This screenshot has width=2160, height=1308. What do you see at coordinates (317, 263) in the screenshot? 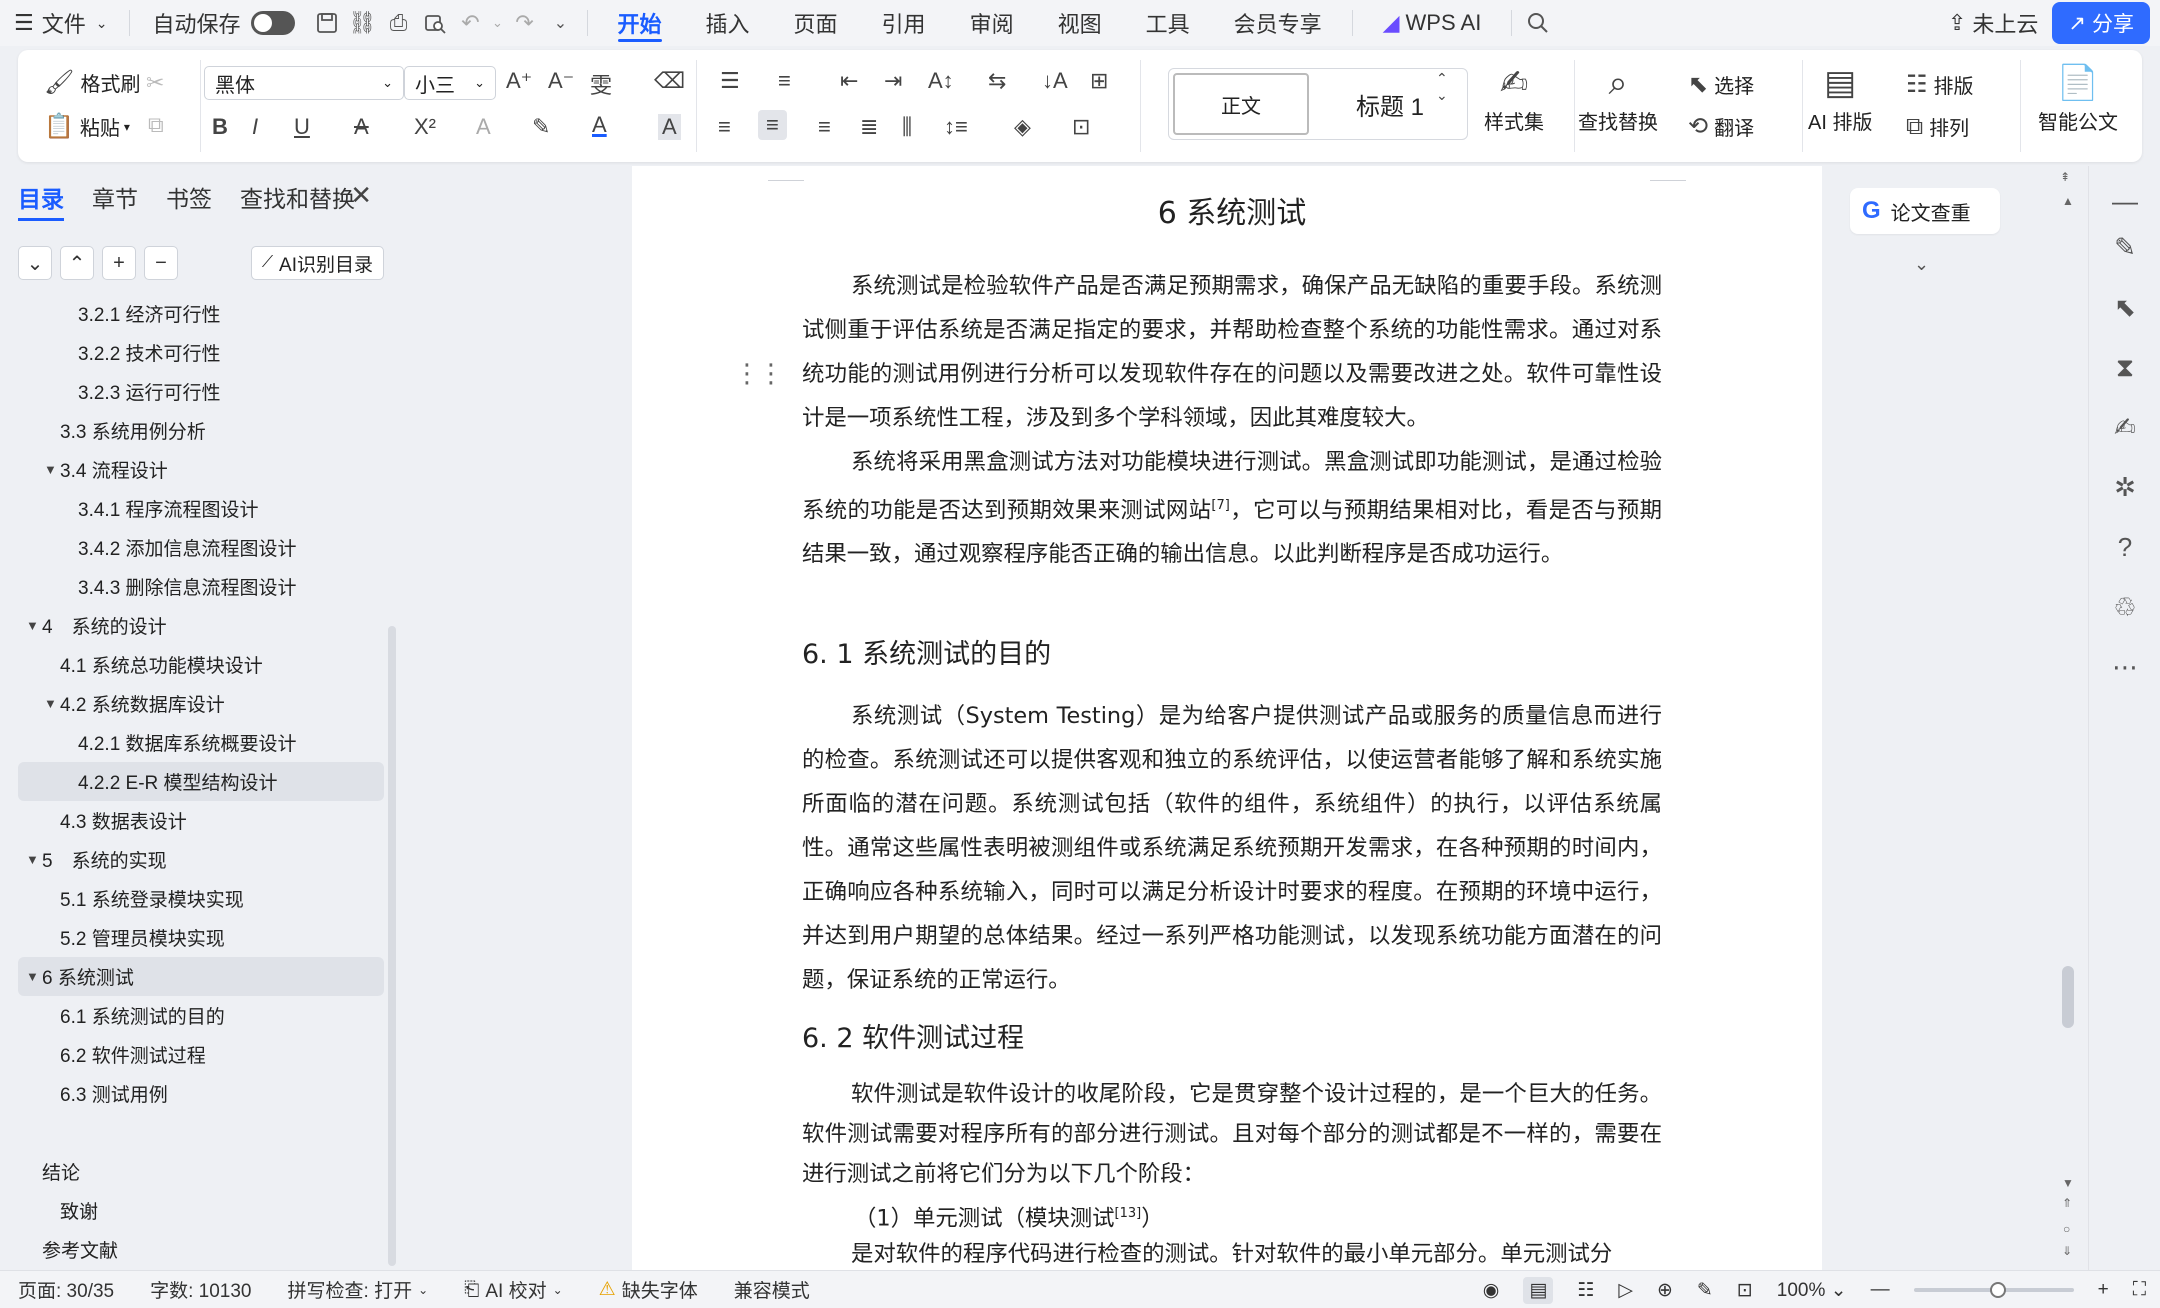
I see `ai-toc-button: ⟋ AI识别目录` at bounding box center [317, 263].